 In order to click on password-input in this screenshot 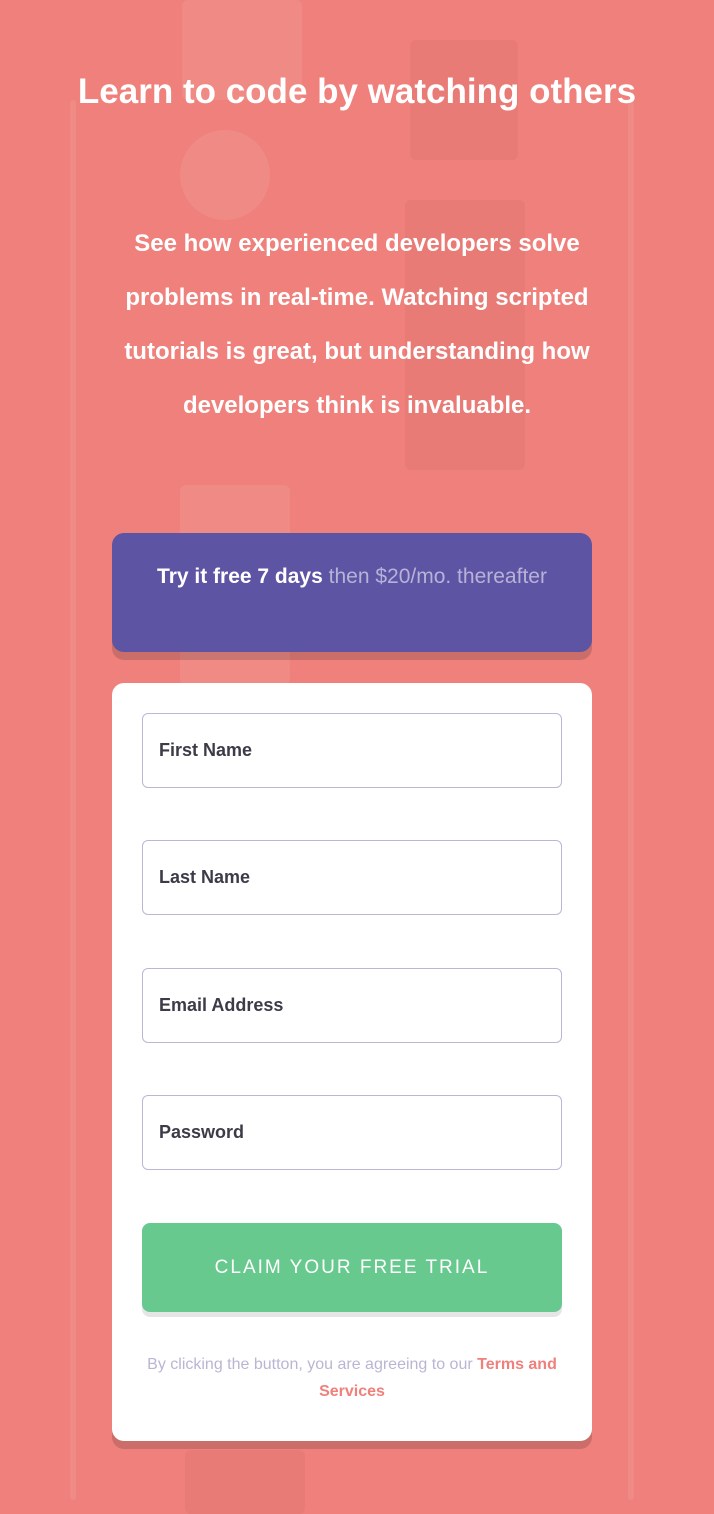, I will do `click(352, 1132)`.